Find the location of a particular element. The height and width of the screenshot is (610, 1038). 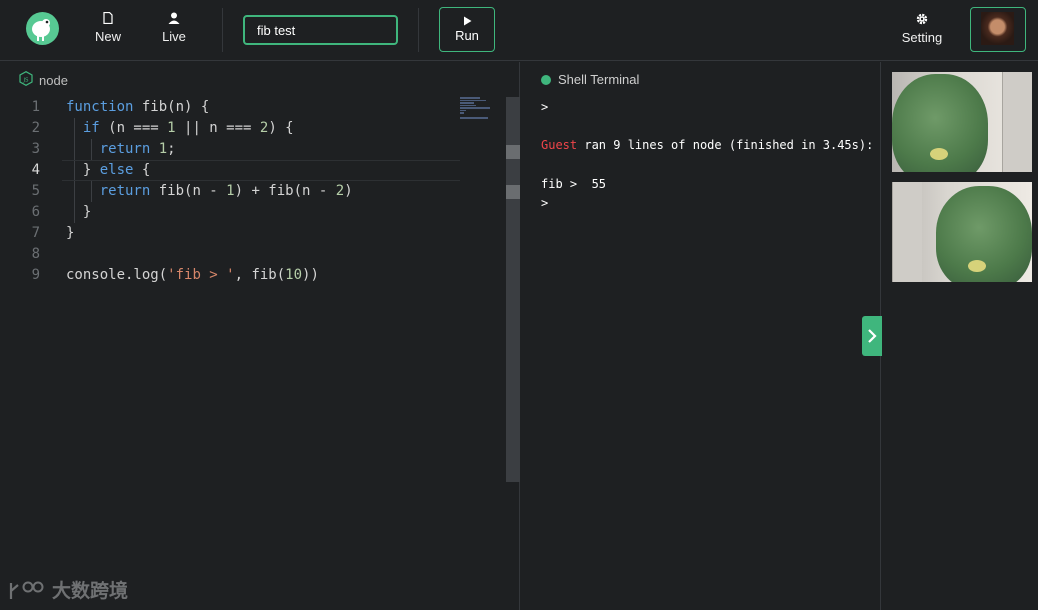

new-label: New is located at coordinates (107, 36).